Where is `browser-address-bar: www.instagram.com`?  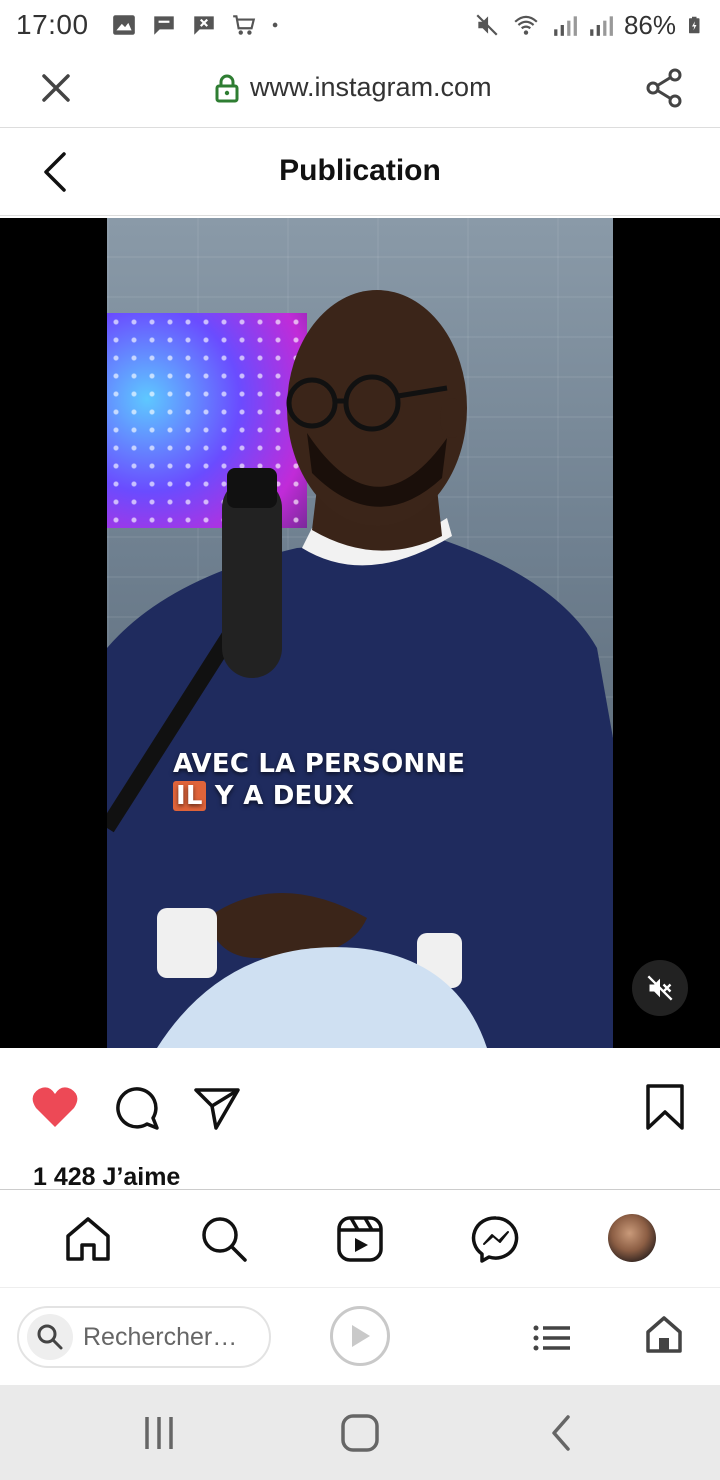
browser-address-bar: www.instagram.com is located at coordinates (360, 89).